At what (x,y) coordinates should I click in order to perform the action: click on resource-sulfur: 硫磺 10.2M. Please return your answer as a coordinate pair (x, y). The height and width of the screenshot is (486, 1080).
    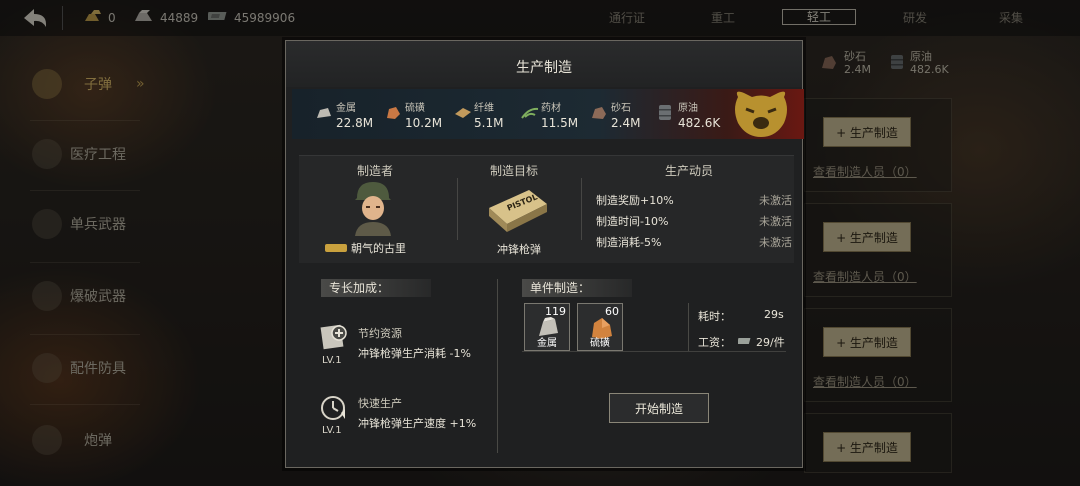
    Looking at the image, I should click on (413, 114).